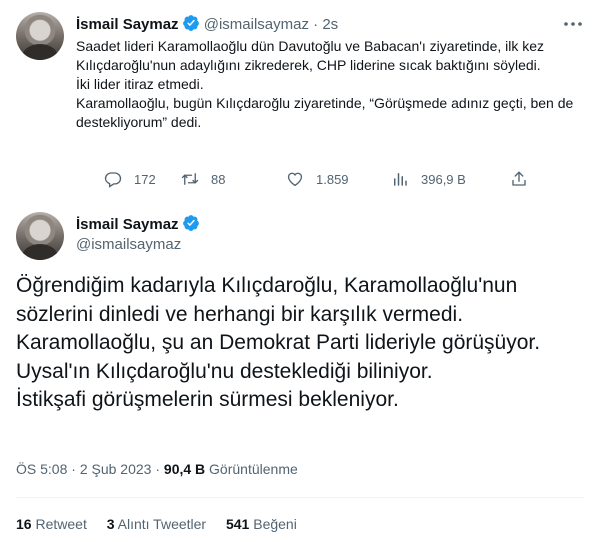  What do you see at coordinates (113, 180) in the screenshot?
I see `reply-icon` at bounding box center [113, 180].